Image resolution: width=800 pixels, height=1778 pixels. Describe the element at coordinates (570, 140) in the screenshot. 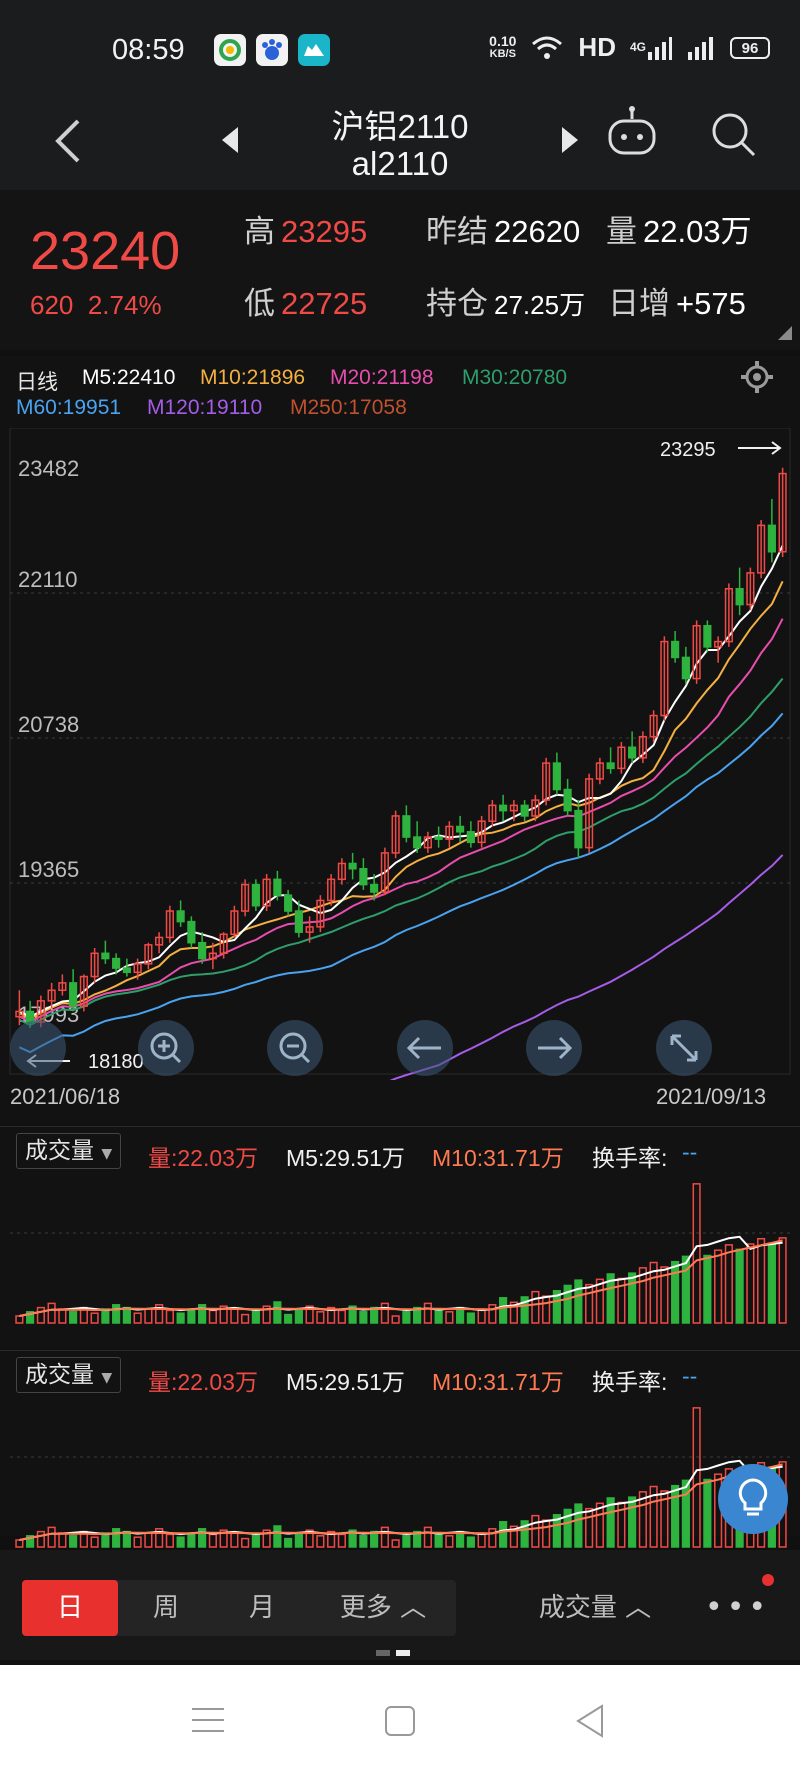

I see `next-contract-icon` at that location.